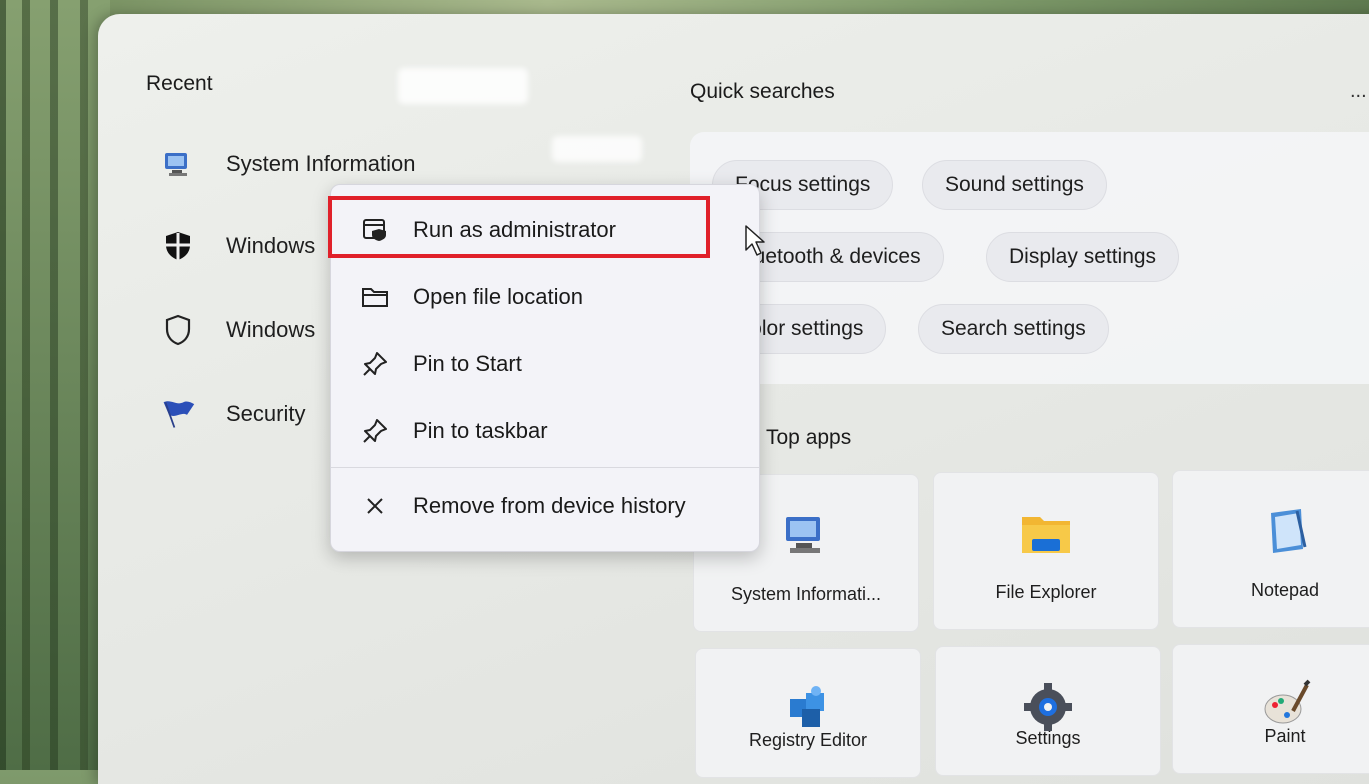 This screenshot has width=1369, height=784. I want to click on folder-icon, so click(1046, 533).